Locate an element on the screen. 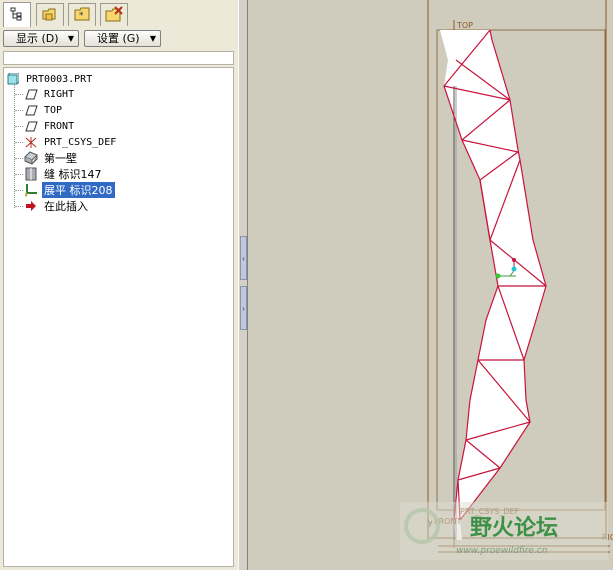 The height and width of the screenshot is (570, 613). chevron-left-icon: ‹ is located at coordinates (243, 258).